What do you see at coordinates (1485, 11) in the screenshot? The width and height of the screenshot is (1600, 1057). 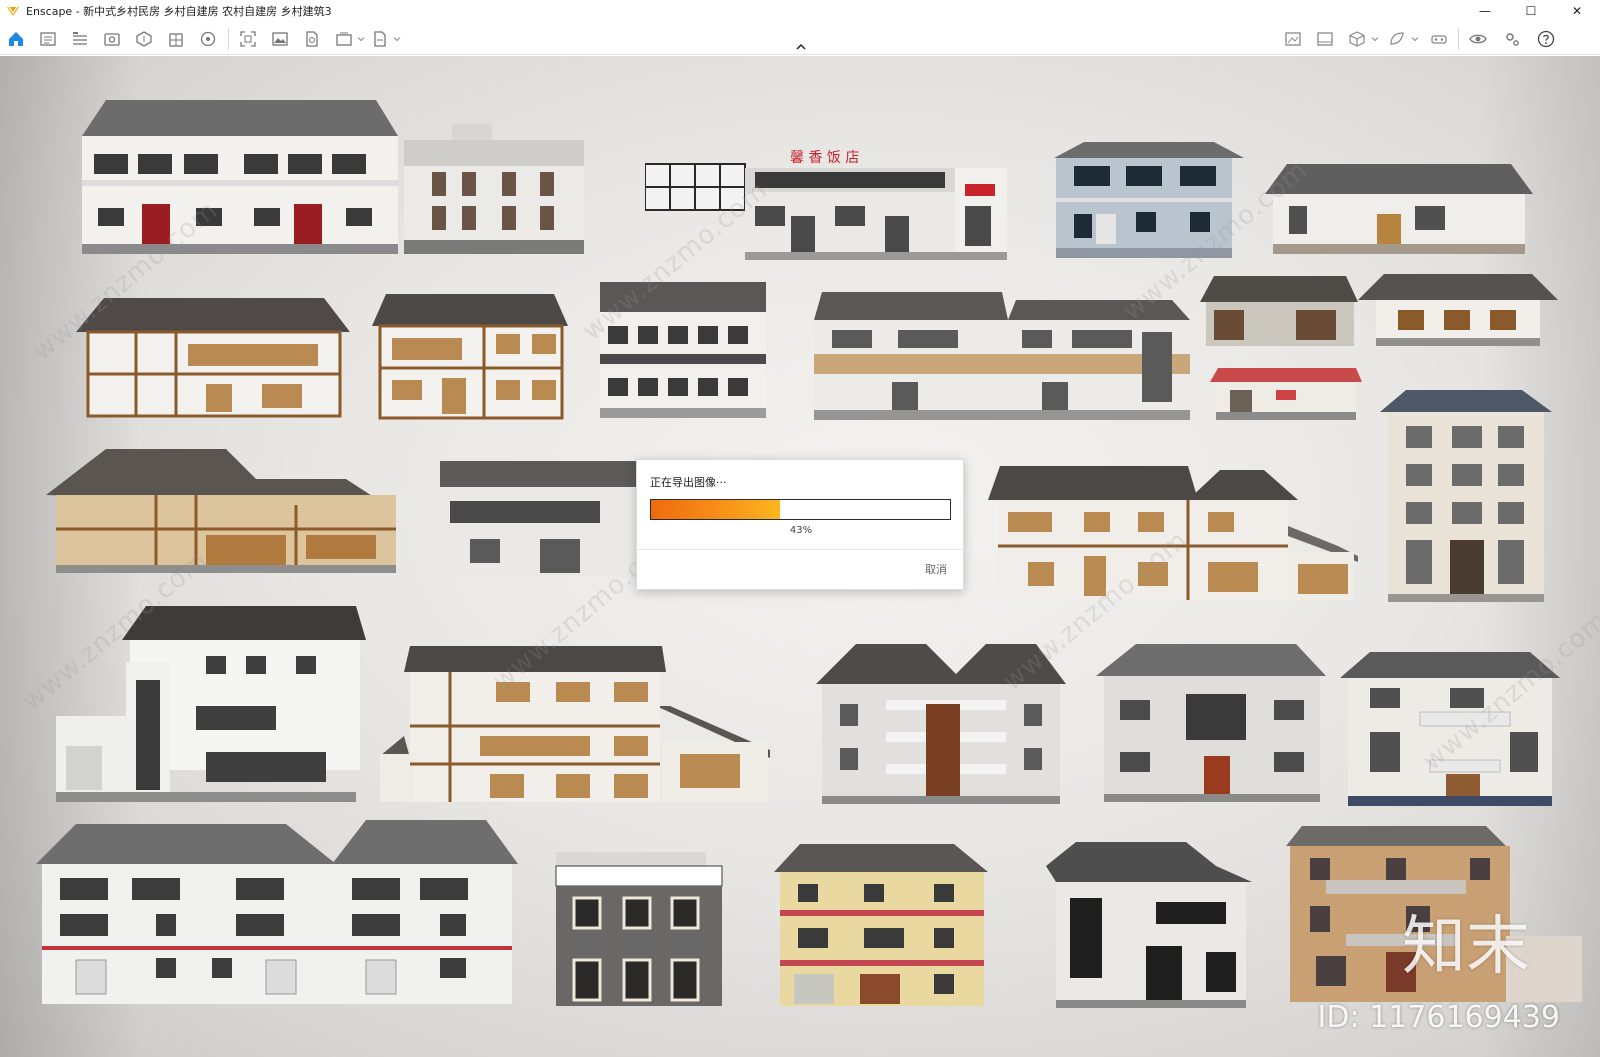 I see `minimize-button: —` at bounding box center [1485, 11].